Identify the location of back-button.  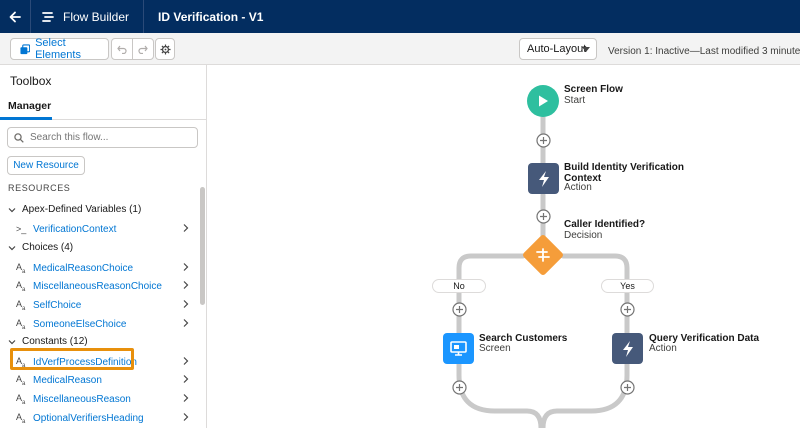
(15, 16).